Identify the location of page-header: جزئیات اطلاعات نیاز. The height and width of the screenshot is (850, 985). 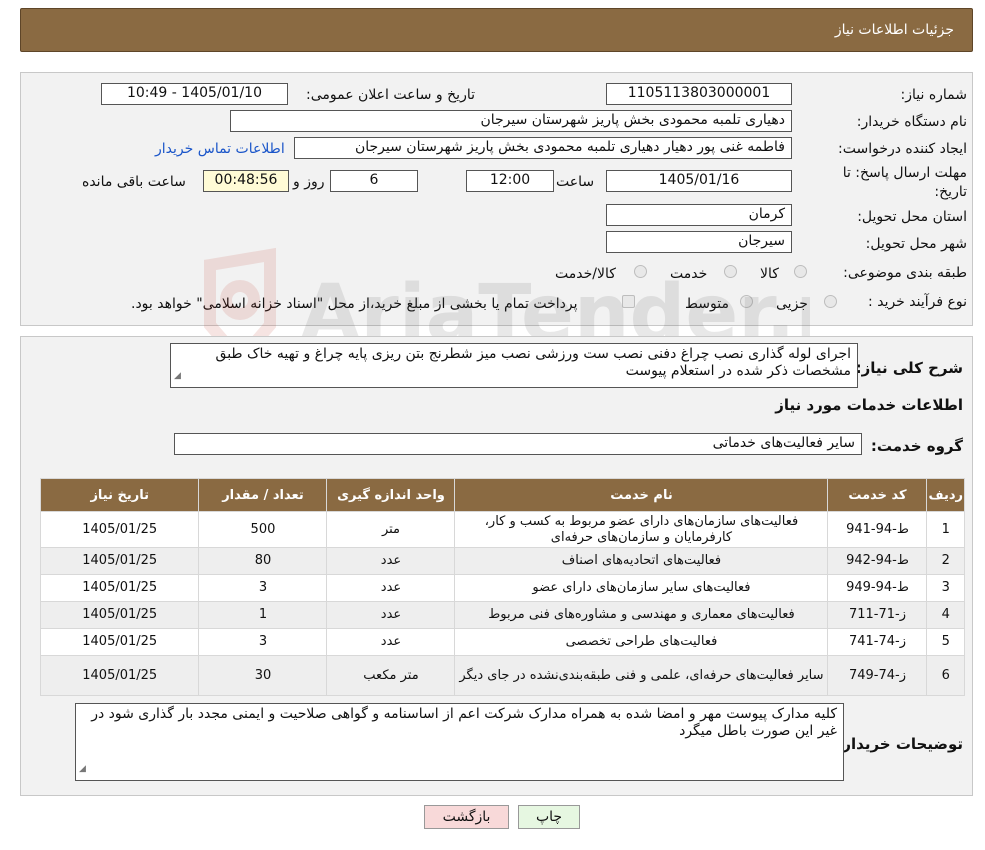
(496, 30).